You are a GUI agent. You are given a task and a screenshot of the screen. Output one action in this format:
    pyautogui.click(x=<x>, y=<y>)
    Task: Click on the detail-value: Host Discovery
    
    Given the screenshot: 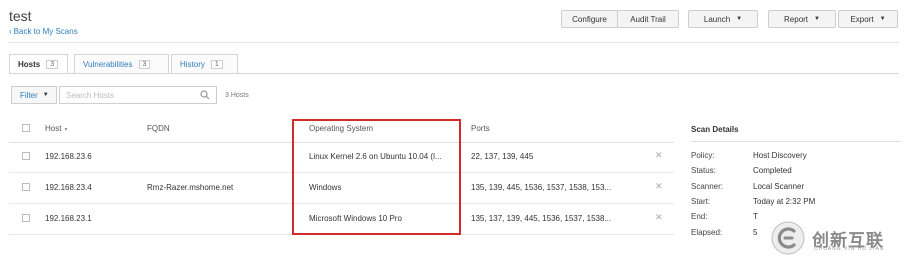 What is the action you would take?
    pyautogui.click(x=780, y=155)
    